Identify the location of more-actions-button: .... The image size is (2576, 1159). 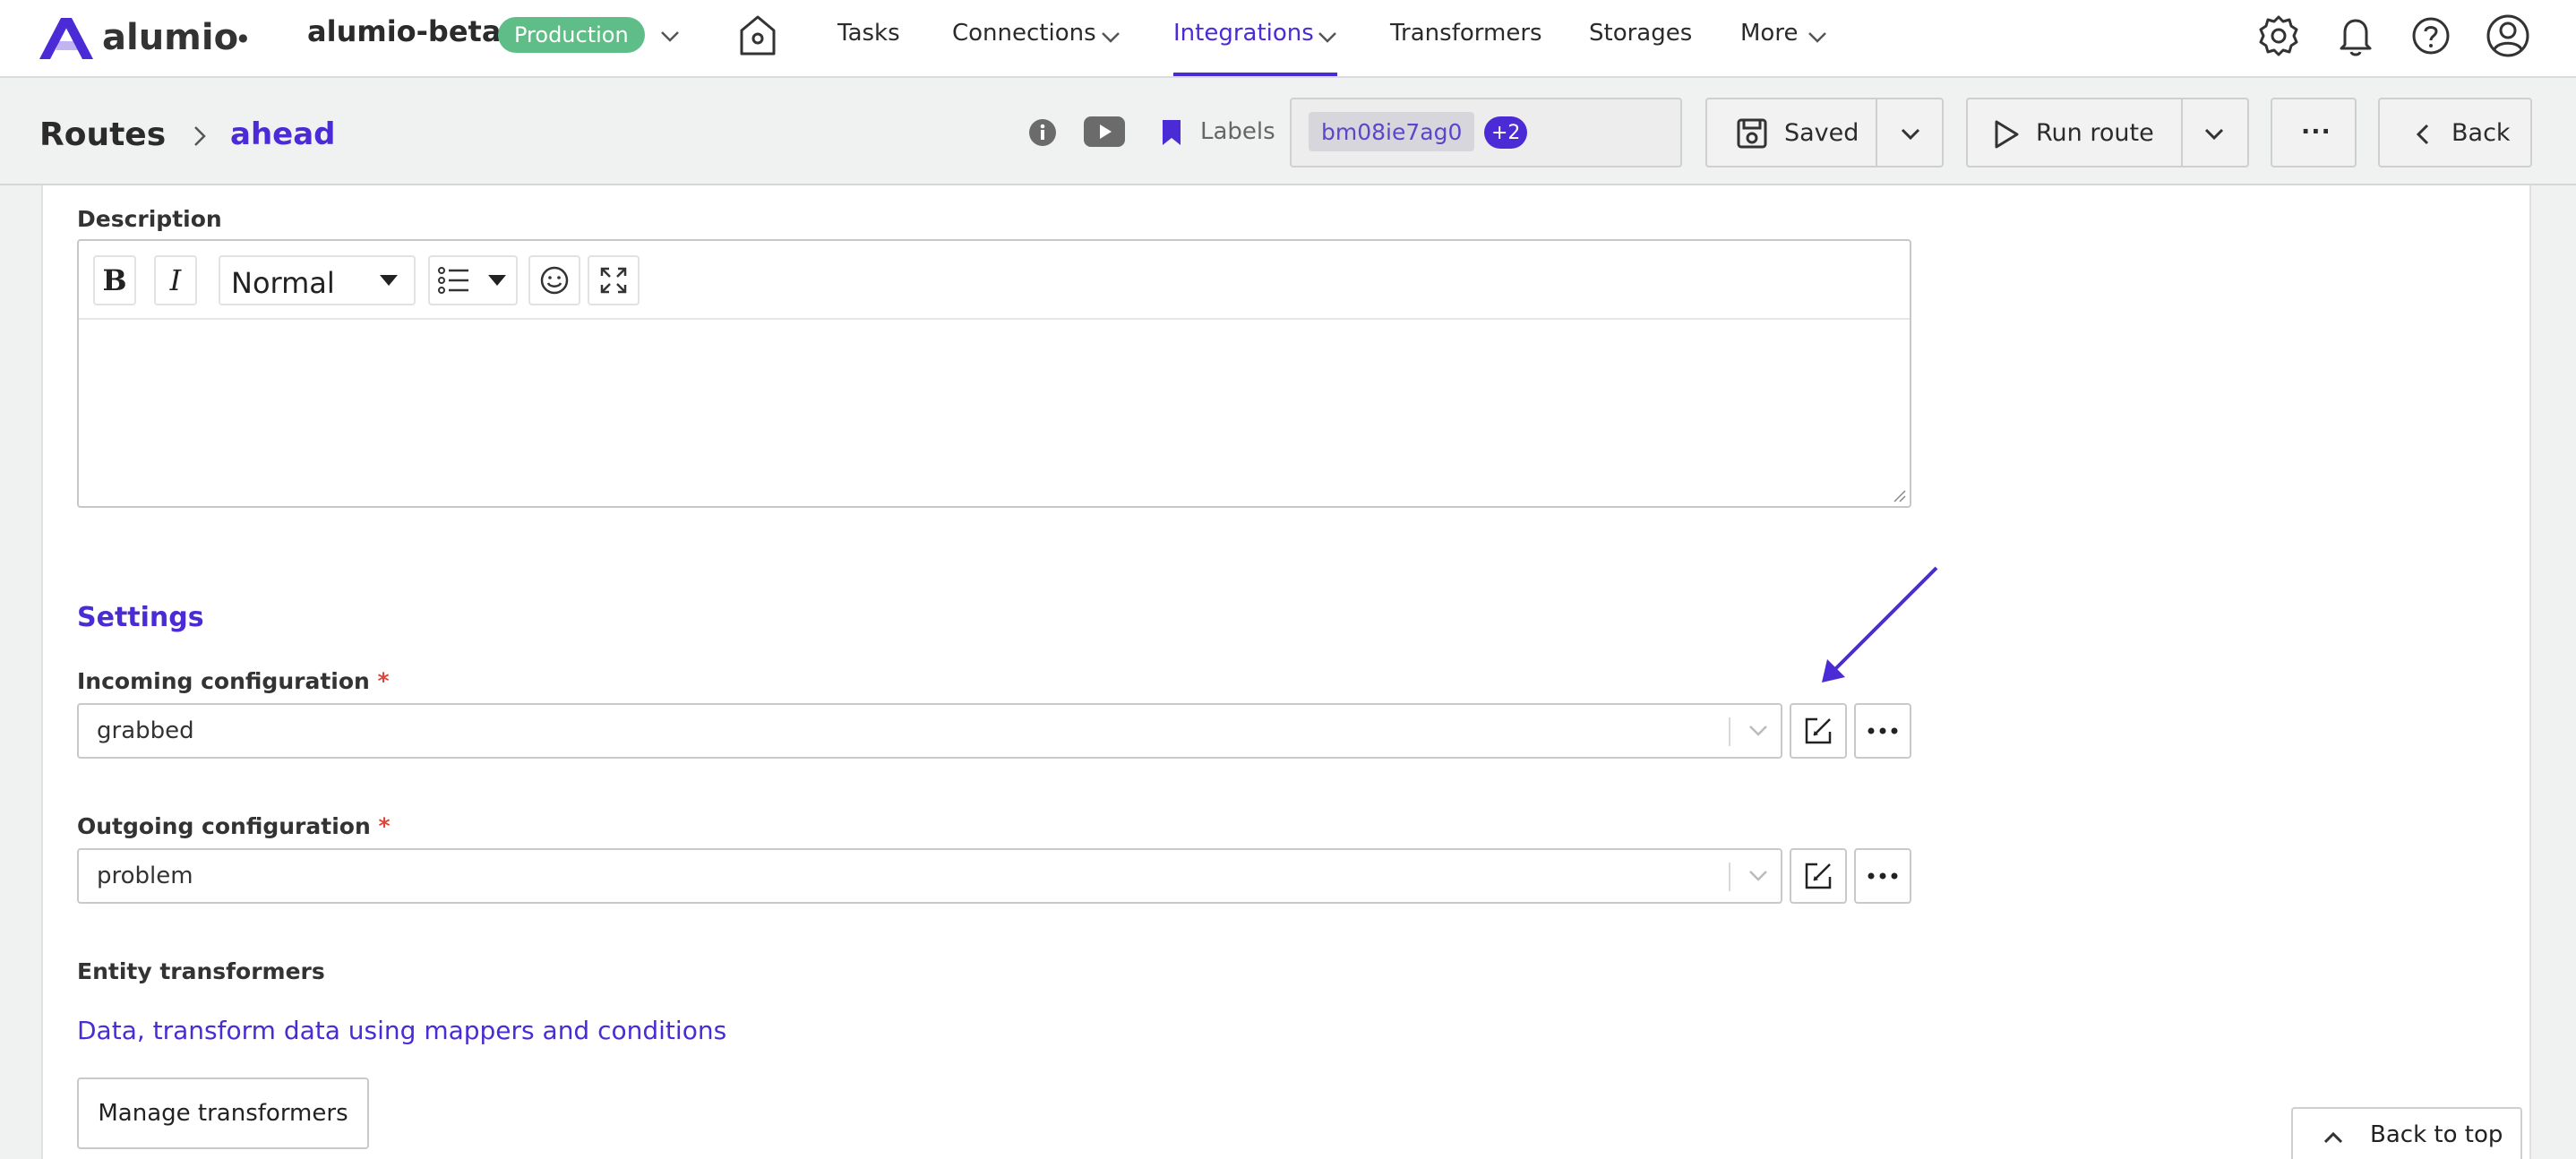
(2314, 132).